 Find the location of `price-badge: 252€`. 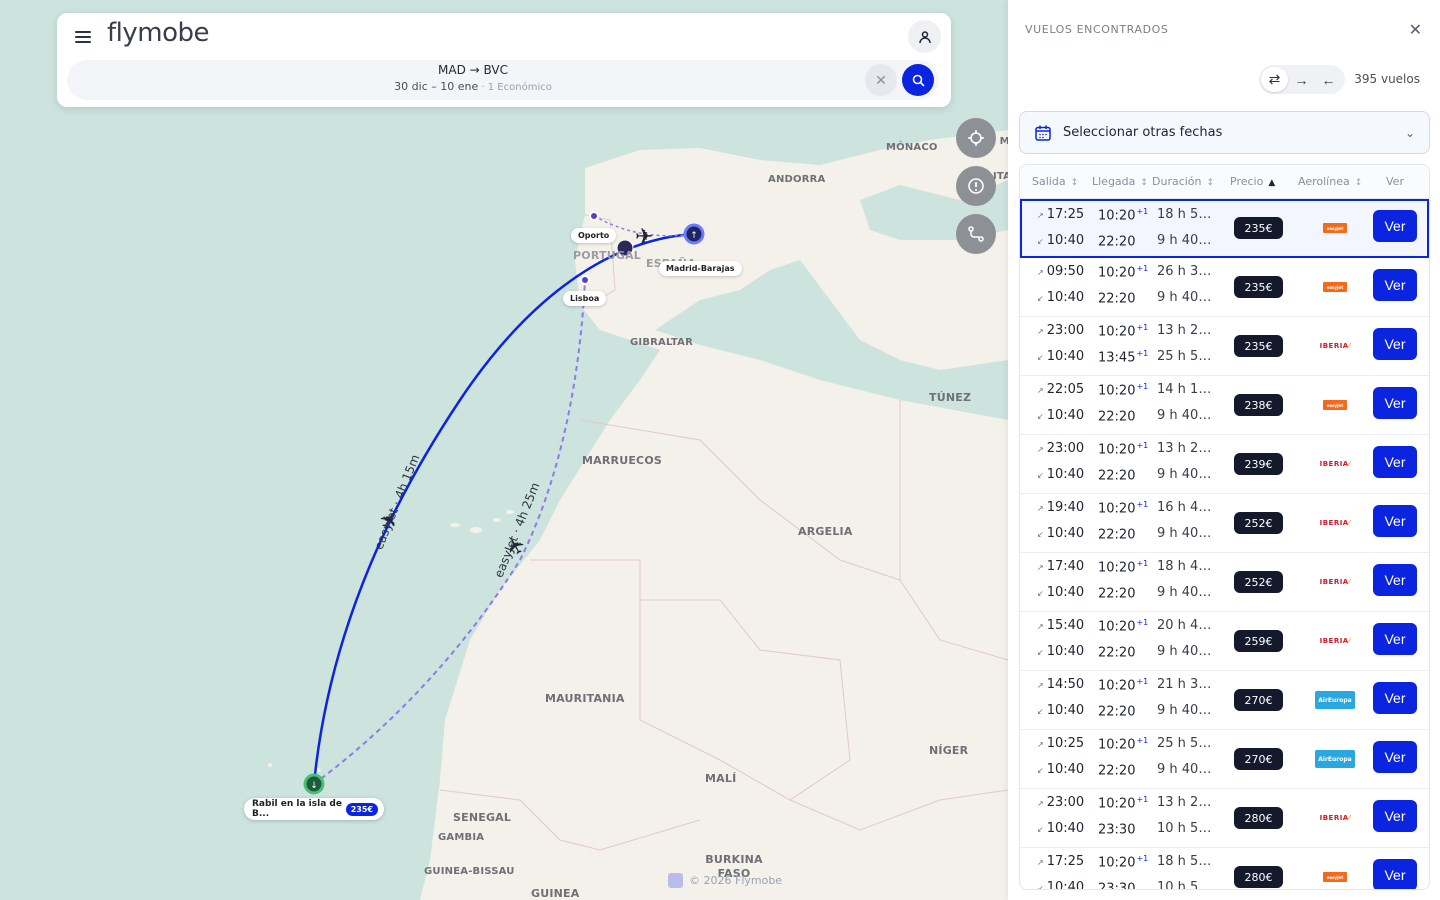

price-badge: 252€ is located at coordinates (1258, 582).